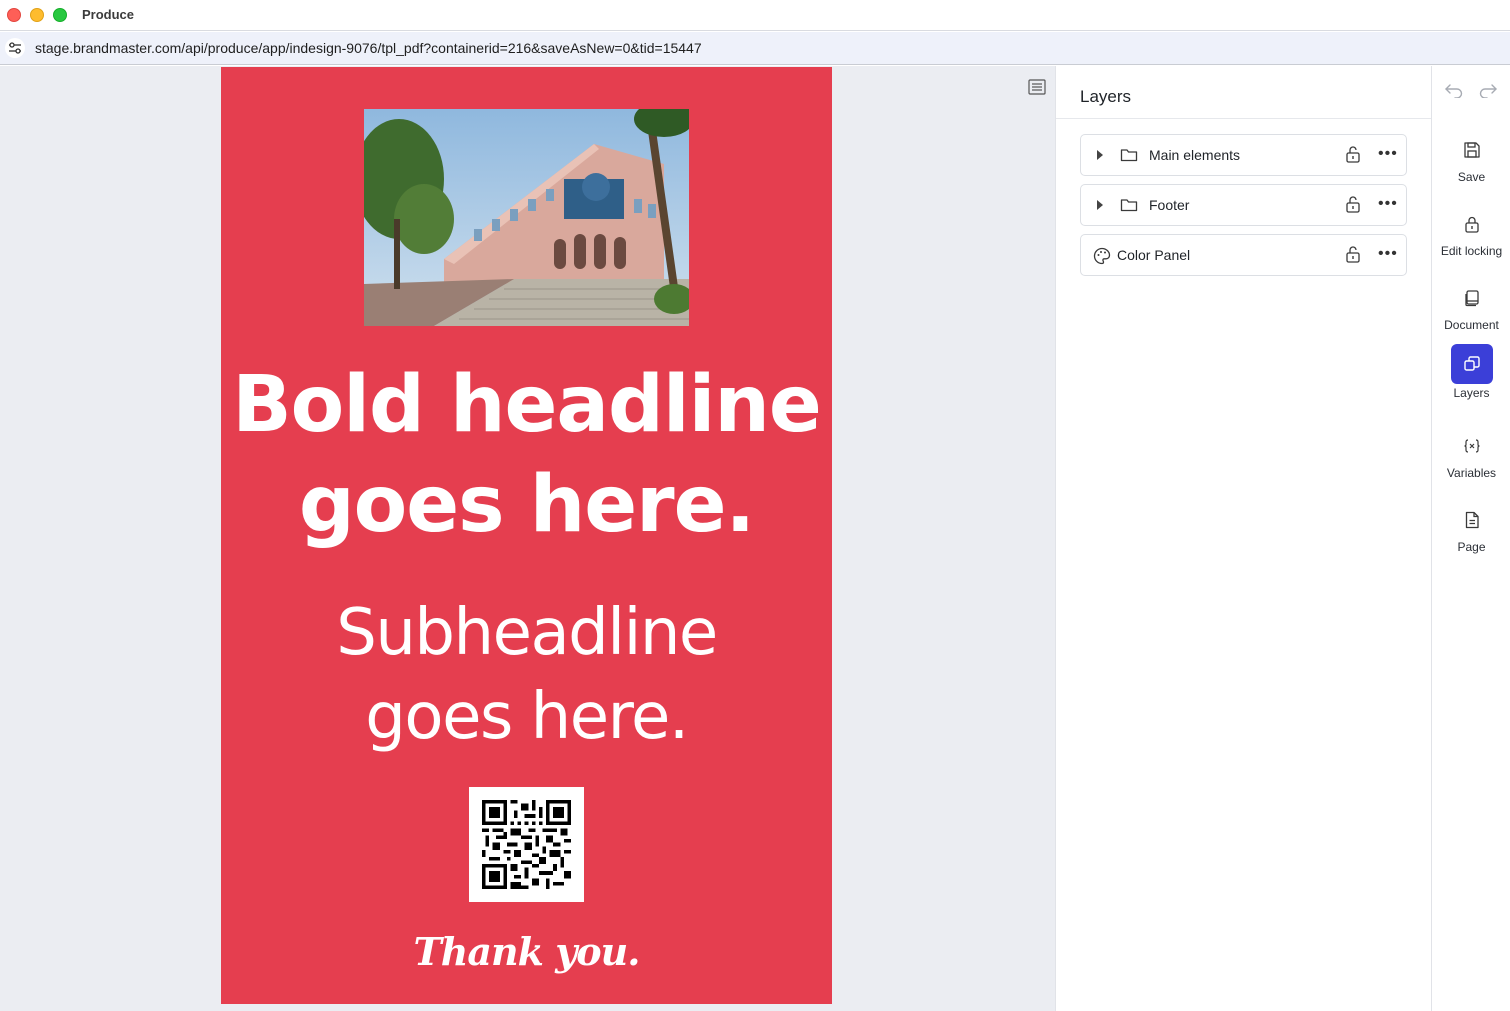  What do you see at coordinates (1102, 258) in the screenshot?
I see `palette-icon` at bounding box center [1102, 258].